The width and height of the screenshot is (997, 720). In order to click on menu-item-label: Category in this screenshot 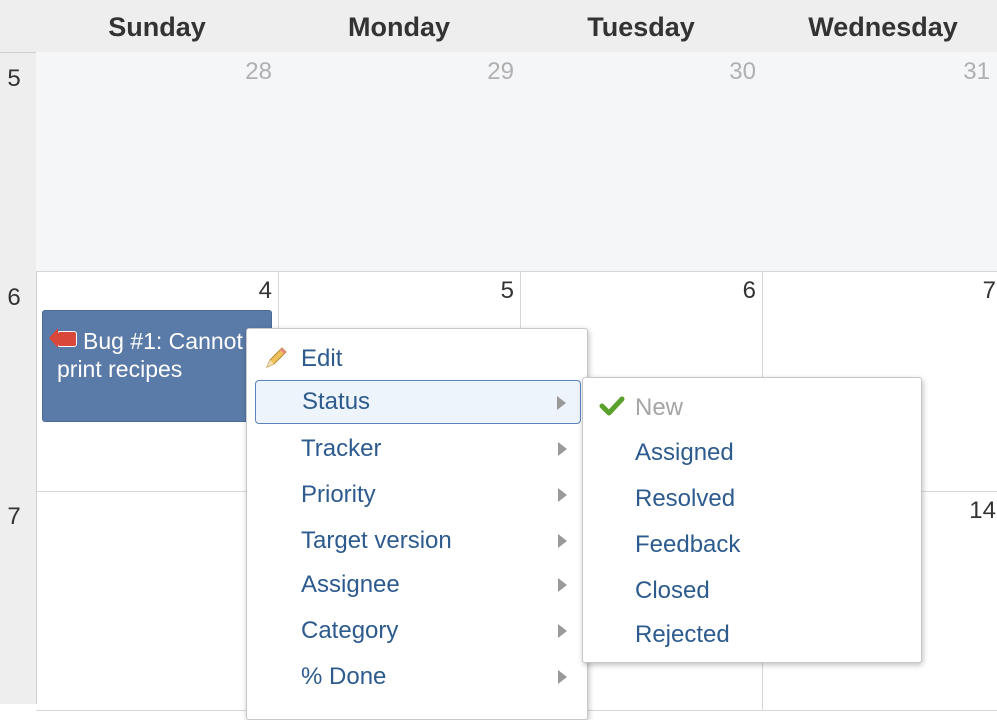, I will do `click(350, 630)`.